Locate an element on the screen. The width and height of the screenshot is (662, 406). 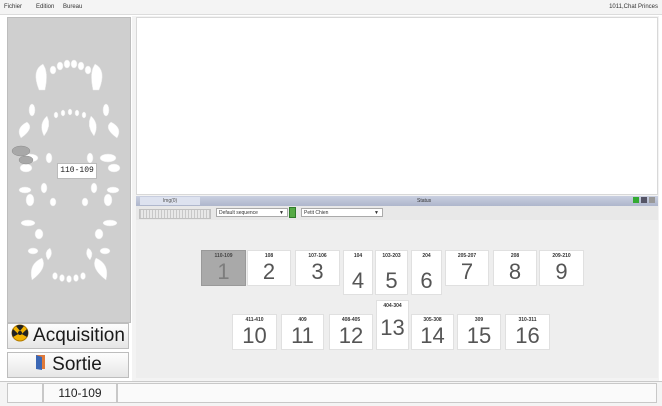
tooth-canine-lower-mid-left is located at coordinates (48, 254).